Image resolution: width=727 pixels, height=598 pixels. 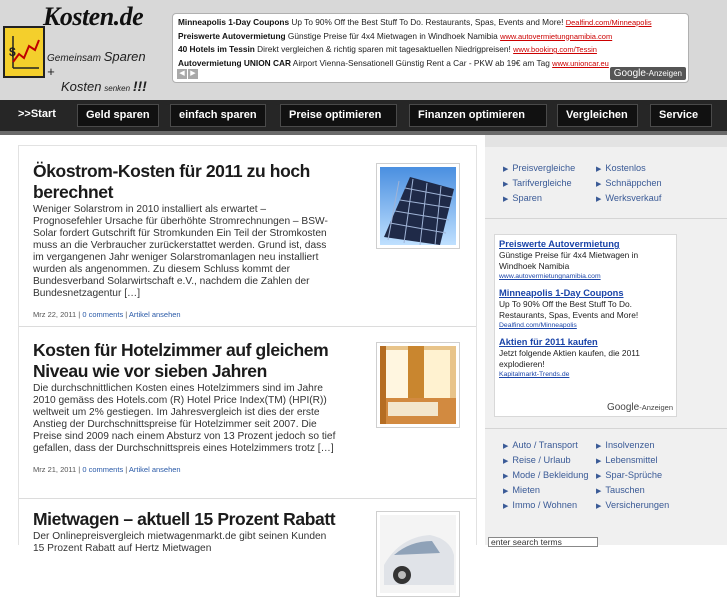 I want to click on nav-vergleichen: Vergleichen, so click(x=597, y=115).